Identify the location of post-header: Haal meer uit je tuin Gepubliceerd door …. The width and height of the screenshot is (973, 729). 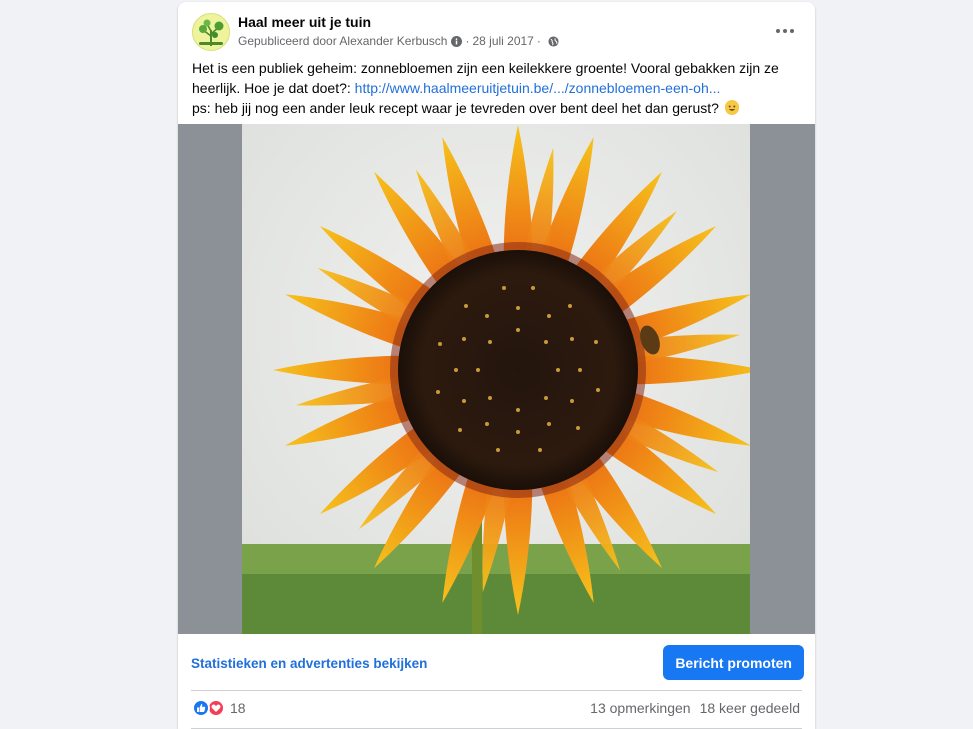
(496, 33).